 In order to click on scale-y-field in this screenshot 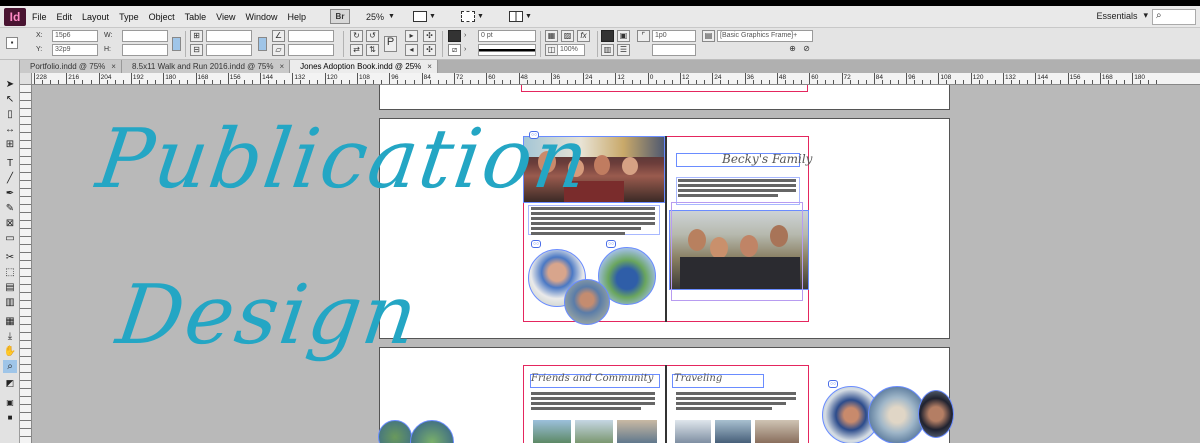, I will do `click(229, 50)`.